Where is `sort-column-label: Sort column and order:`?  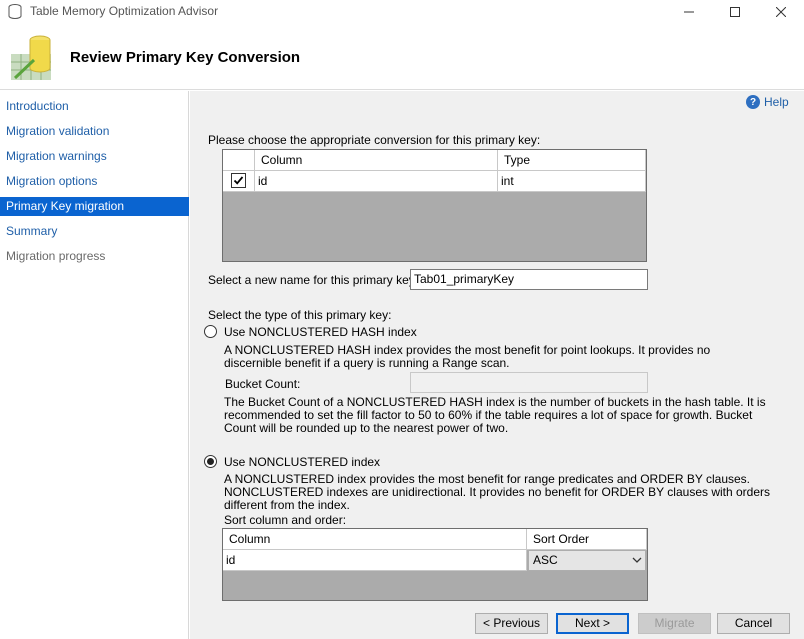
sort-column-label: Sort column and order: is located at coordinates (285, 520).